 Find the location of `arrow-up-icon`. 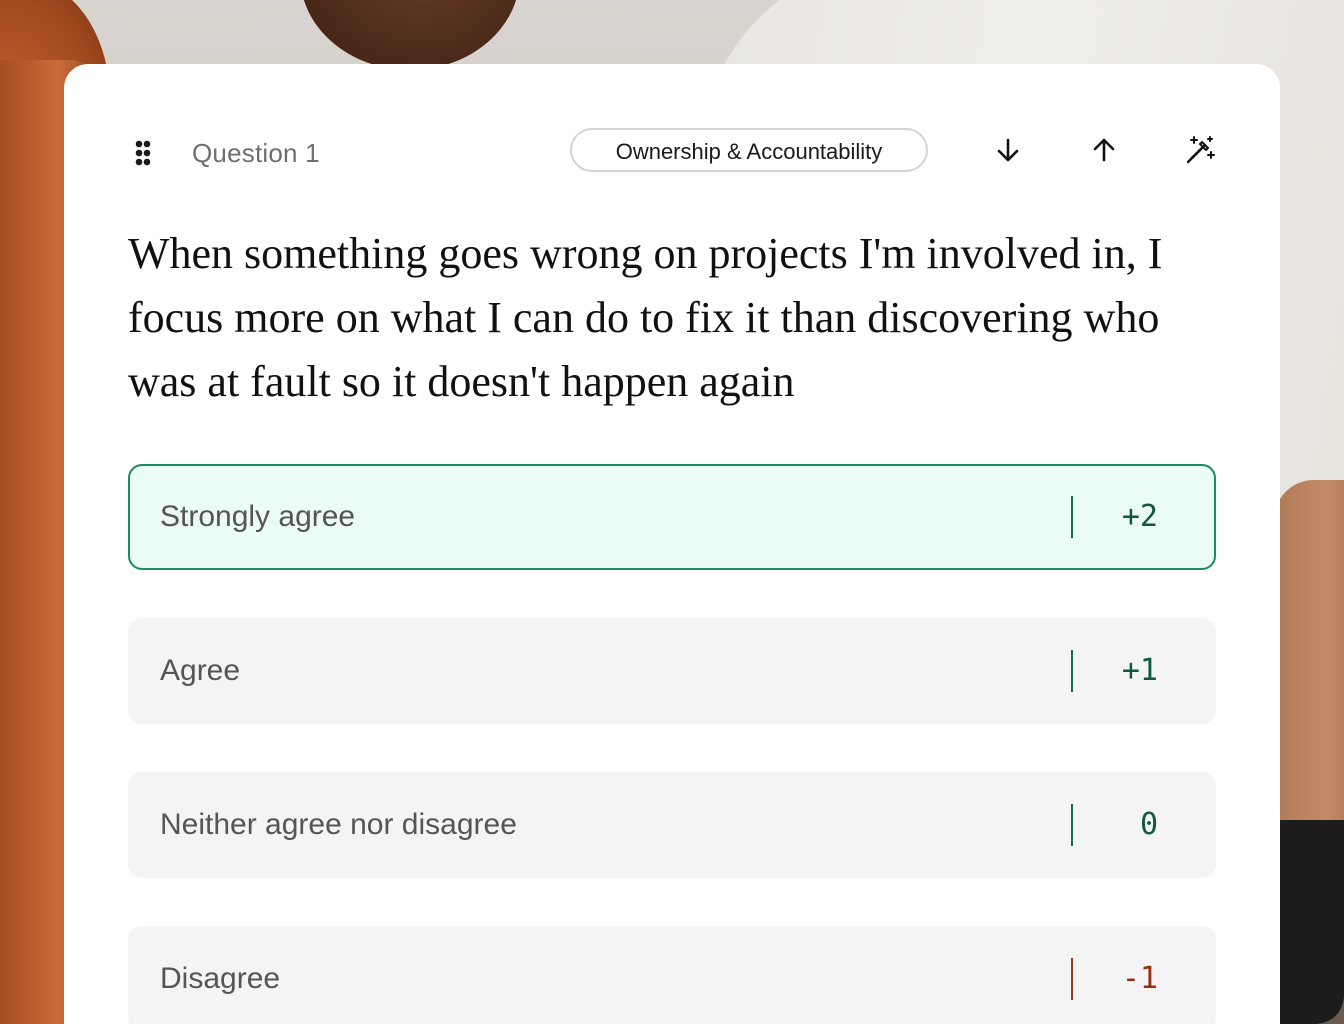

arrow-up-icon is located at coordinates (1104, 150).